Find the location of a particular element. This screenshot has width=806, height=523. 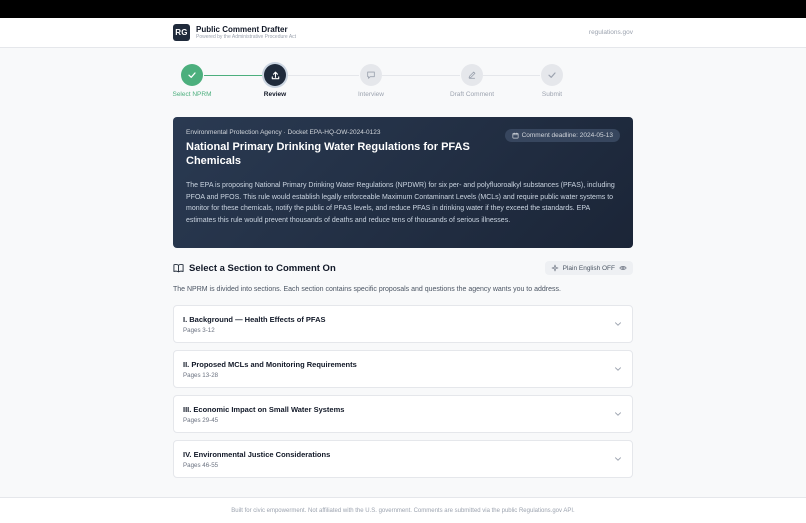

section-pages: Pages 13-28 is located at coordinates (201, 375).